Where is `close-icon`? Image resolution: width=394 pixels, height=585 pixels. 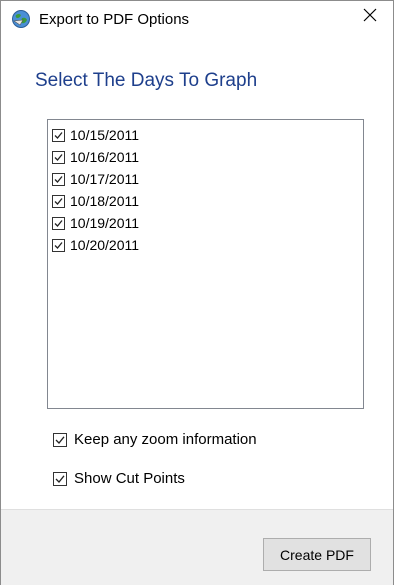 close-icon is located at coordinates (370, 17).